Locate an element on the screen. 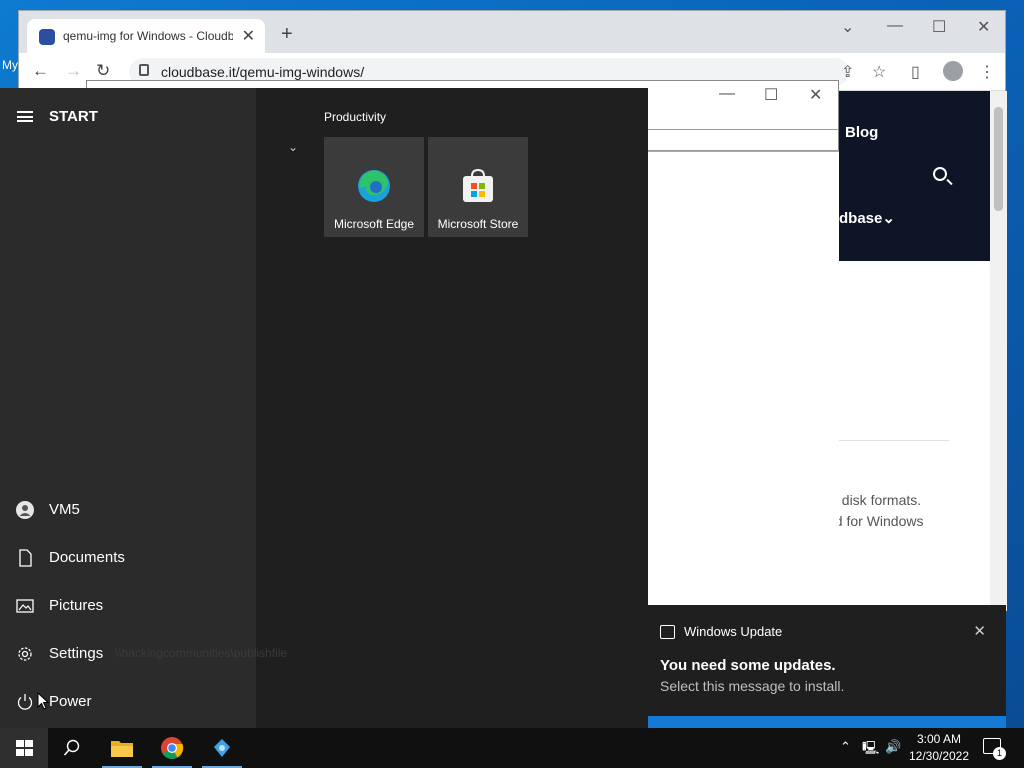 This screenshot has width=1024, height=768. clock-date: 12/30/2022 is located at coordinates (939, 756).